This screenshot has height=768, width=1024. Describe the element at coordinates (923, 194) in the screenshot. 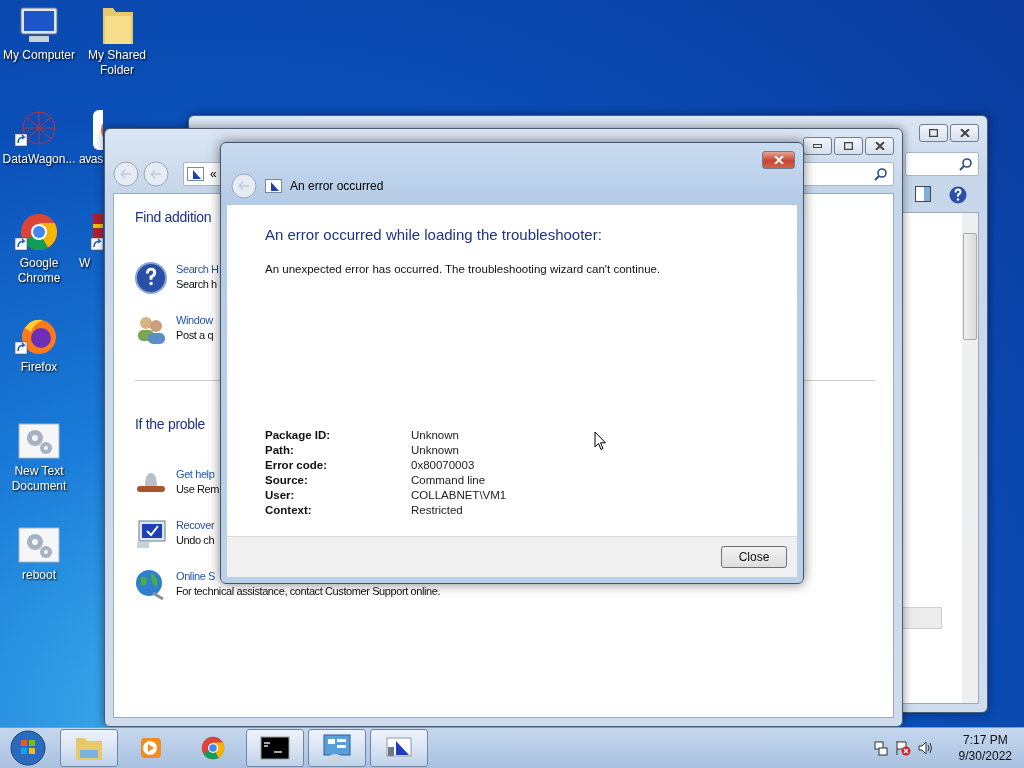

I see `preview-pane-icon` at that location.